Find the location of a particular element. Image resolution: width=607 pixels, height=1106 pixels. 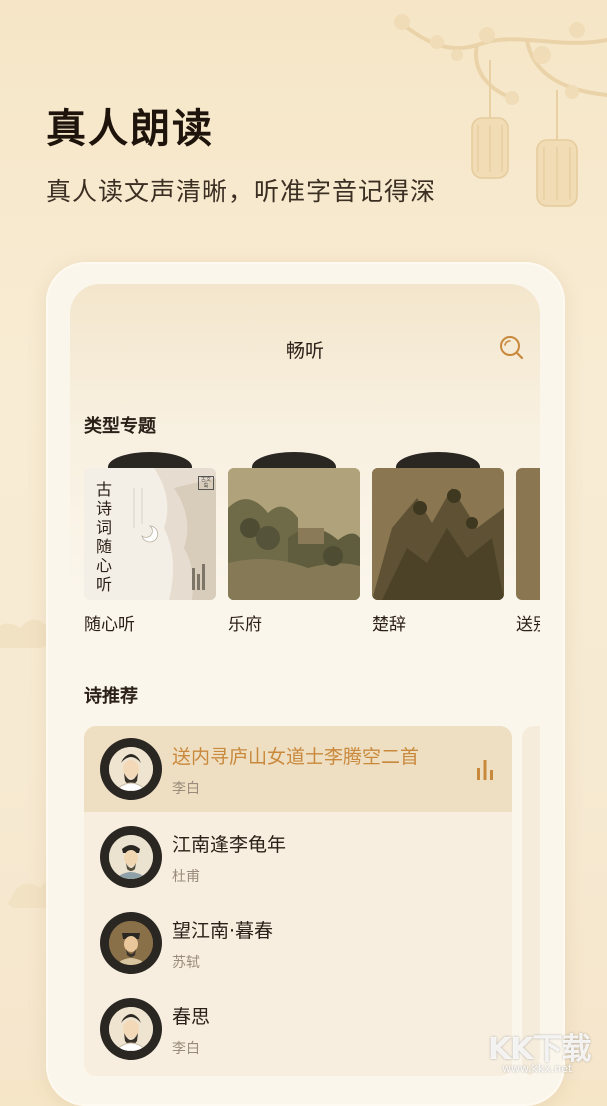

cover-badge: 古文岛 is located at coordinates (206, 483).